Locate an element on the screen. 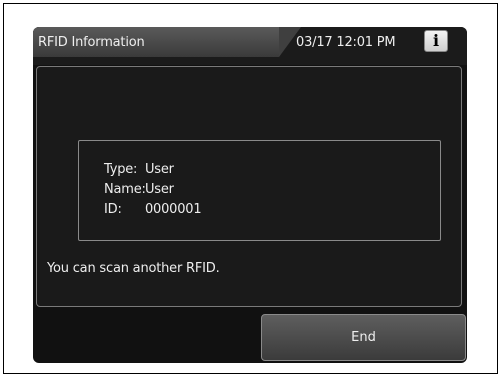 The width and height of the screenshot is (503, 378). title-tab: RFID Information is located at coordinates (167, 42).